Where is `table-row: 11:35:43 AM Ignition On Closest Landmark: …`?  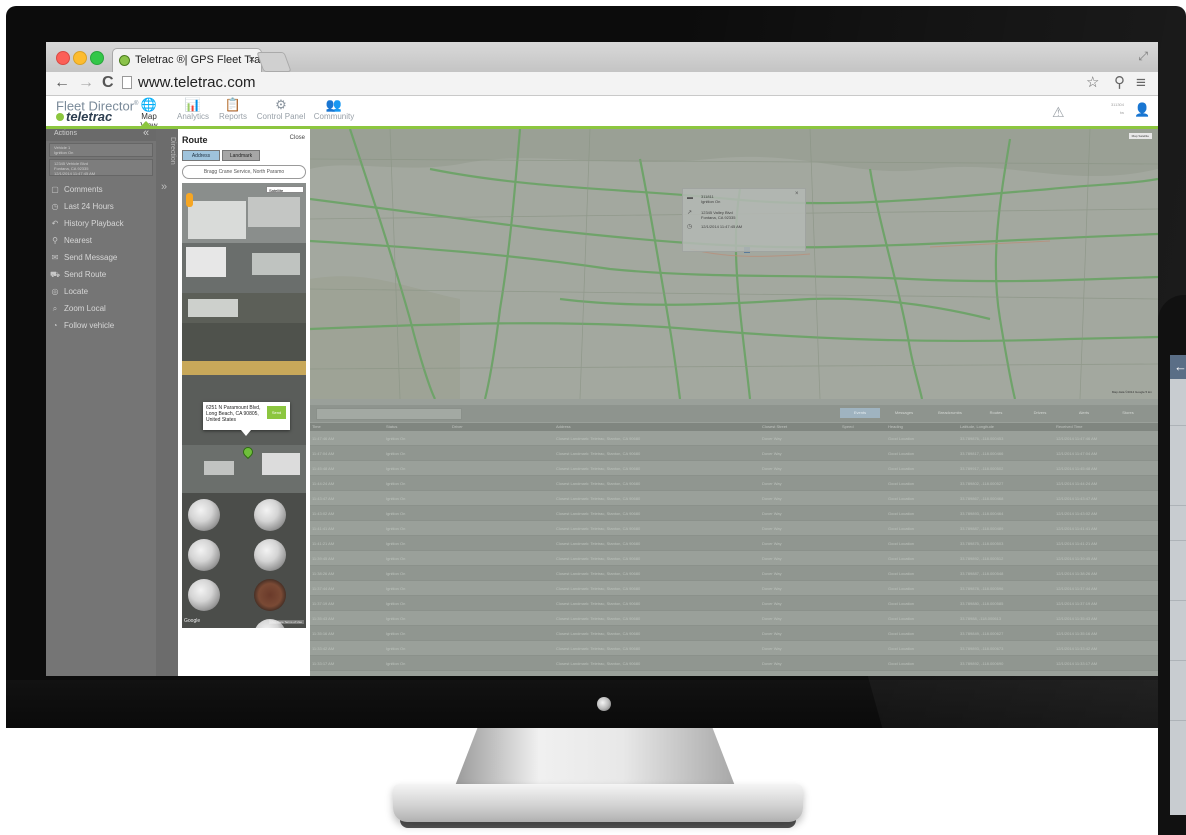
table-row: 11:35:43 AM Ignition On Closest Landmark: … is located at coordinates (734, 618).